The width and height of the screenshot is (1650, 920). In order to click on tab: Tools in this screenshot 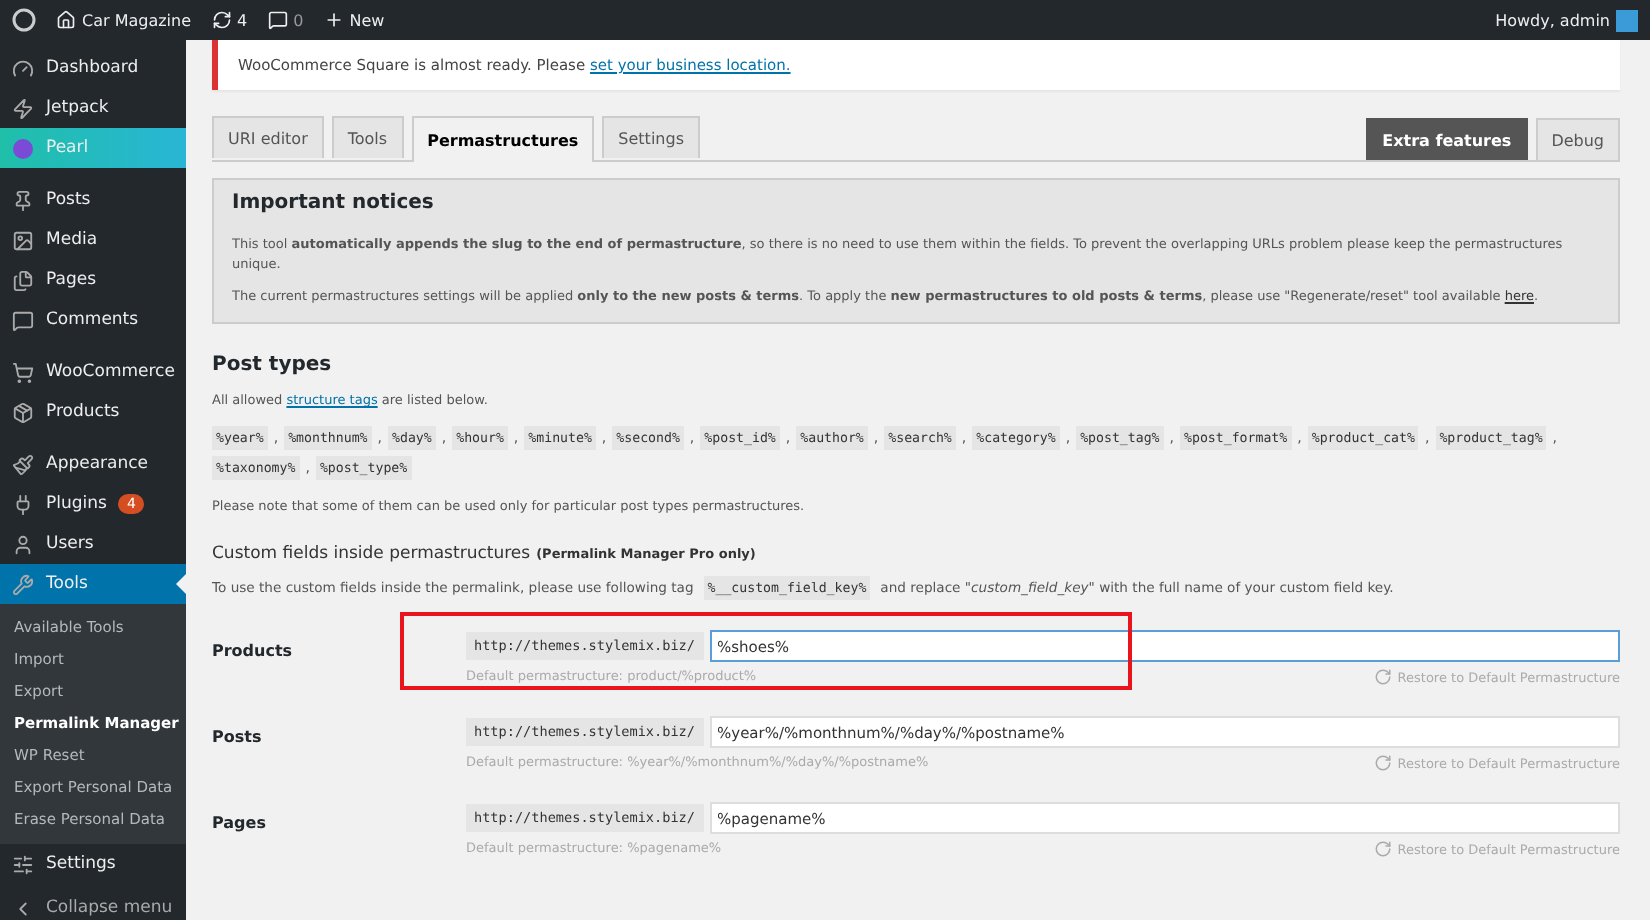, I will do `click(367, 137)`.